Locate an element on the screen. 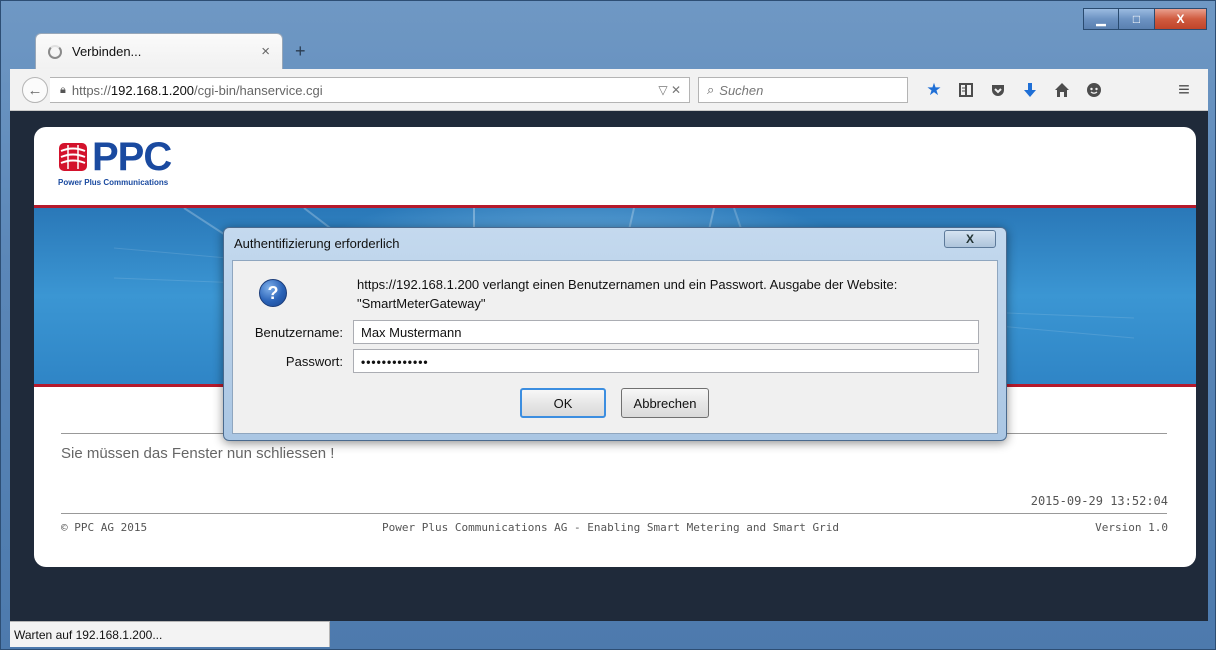 This screenshot has height=650, width=1216. ppc-logo: PPC Power Plus Communications is located at coordinates (115, 161).